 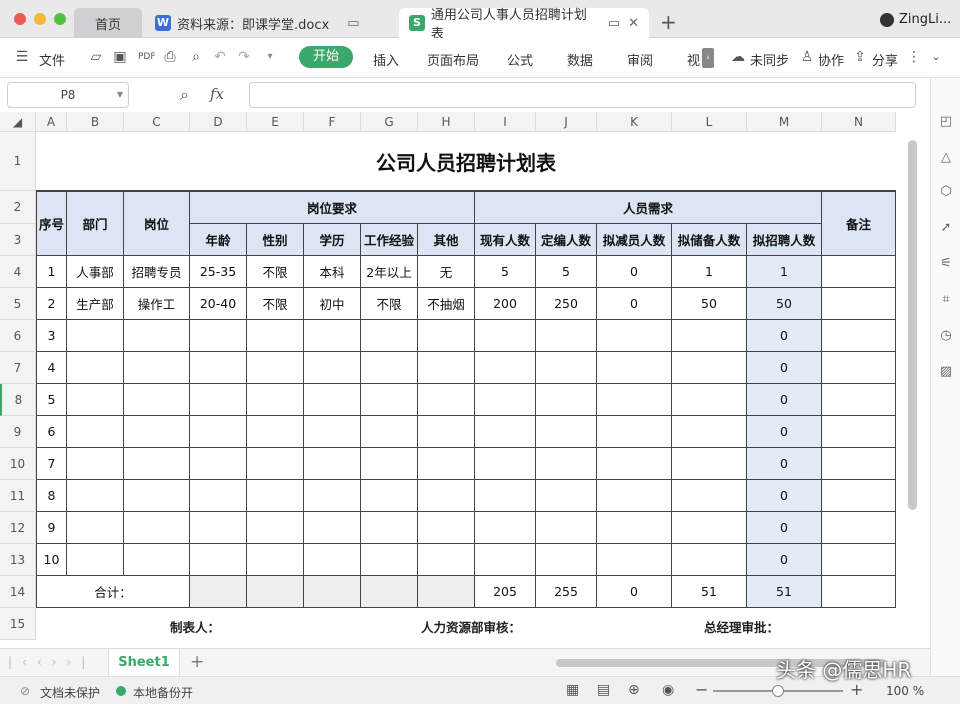 I want to click on maximize-window-button, so click(x=60, y=19).